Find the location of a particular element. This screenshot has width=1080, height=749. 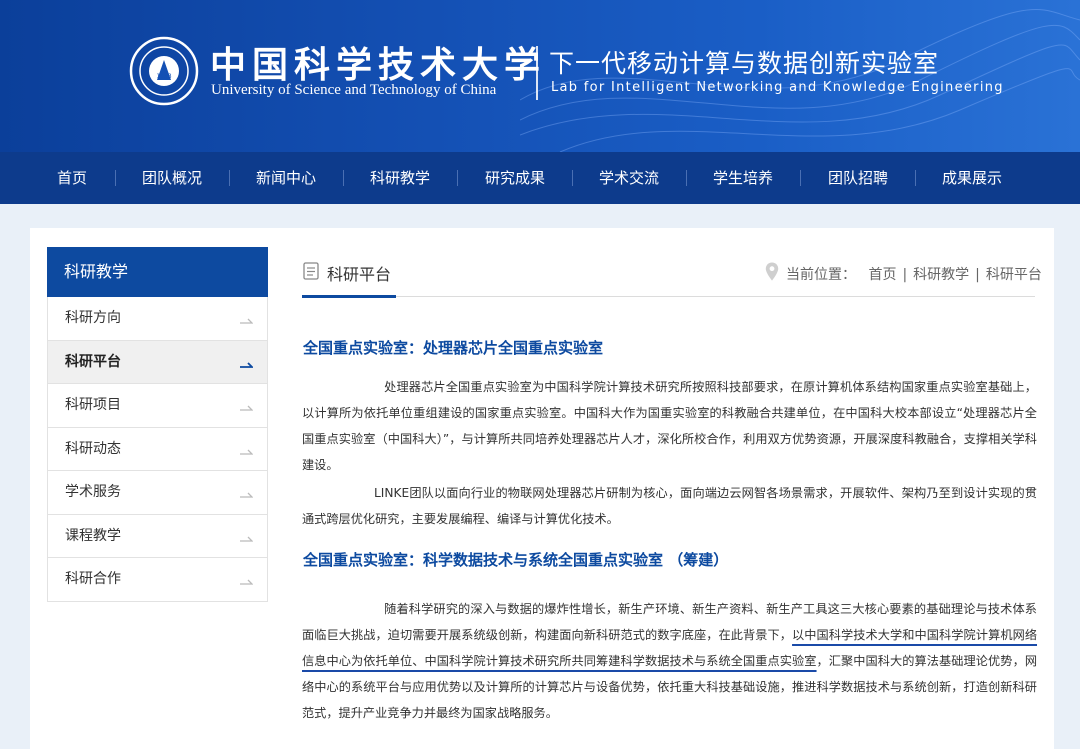

nav-item-news: 新闻中心 is located at coordinates (286, 178).